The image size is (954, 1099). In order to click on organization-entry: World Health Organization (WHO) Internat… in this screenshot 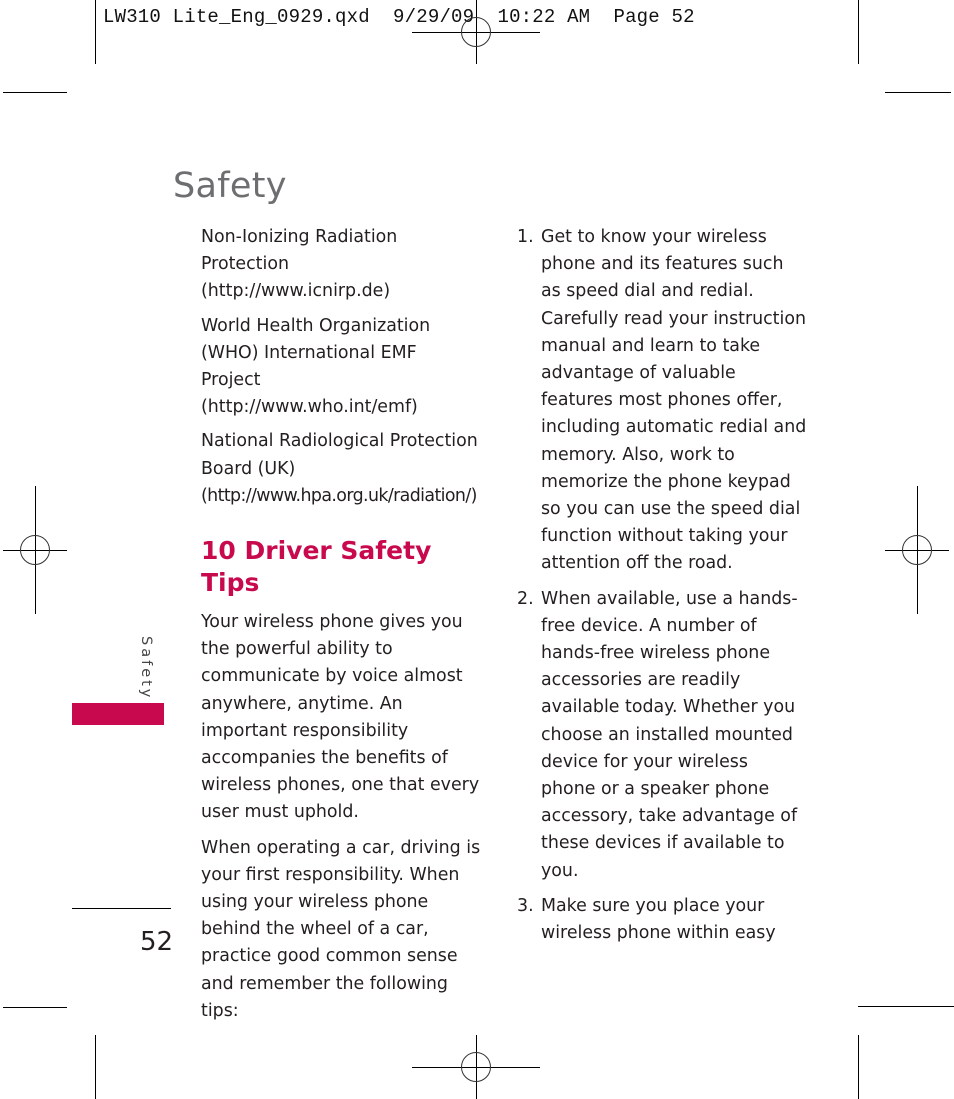, I will do `click(346, 367)`.